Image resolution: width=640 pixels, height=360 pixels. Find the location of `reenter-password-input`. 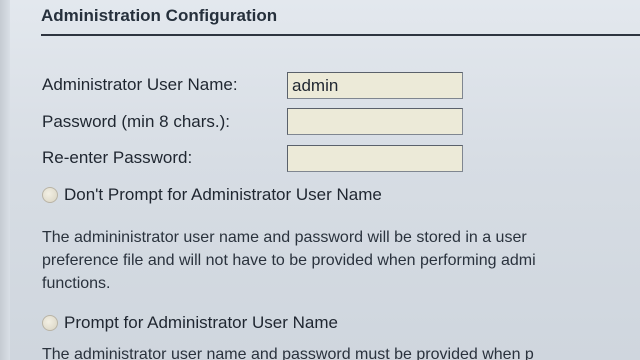

reenter-password-input is located at coordinates (375, 158).